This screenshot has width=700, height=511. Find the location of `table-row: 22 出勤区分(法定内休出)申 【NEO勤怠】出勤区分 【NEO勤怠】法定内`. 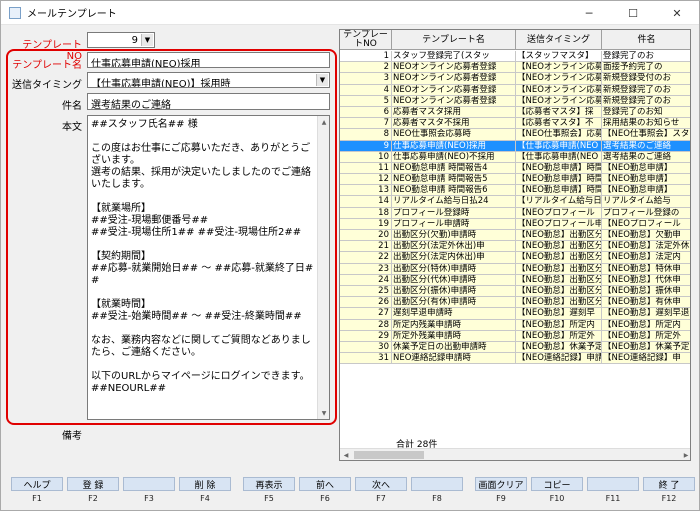

table-row: 22 出勤区分(法定内休出)申 【NEO勤怠】出勤区分 【NEO勤怠】法定内 is located at coordinates (515, 258).